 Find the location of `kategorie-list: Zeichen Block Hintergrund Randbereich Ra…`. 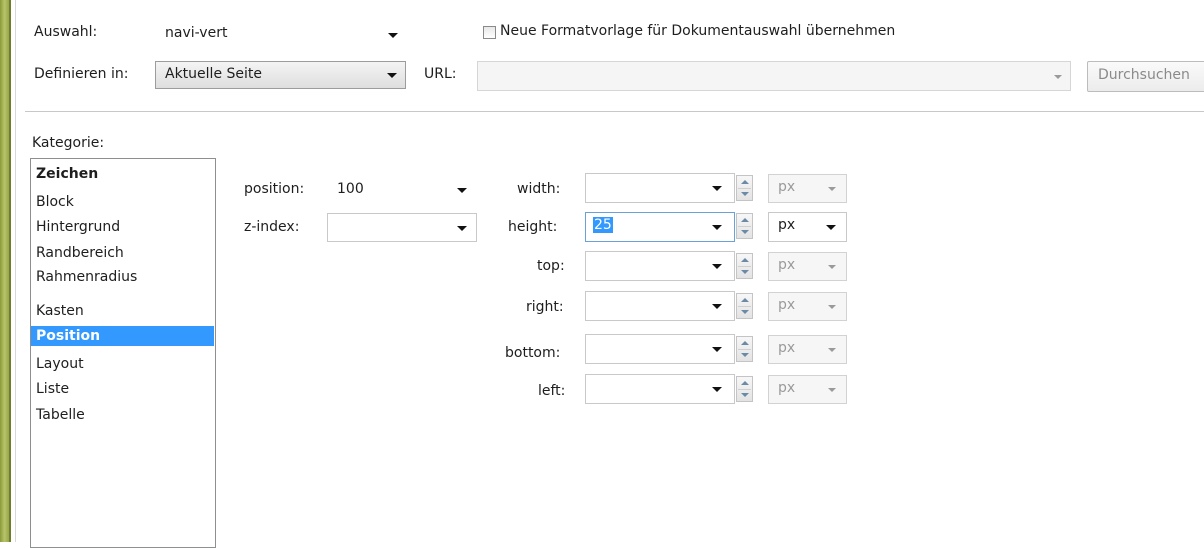

kategorie-list: Zeichen Block Hintergrund Randbereich Ra… is located at coordinates (123, 353).